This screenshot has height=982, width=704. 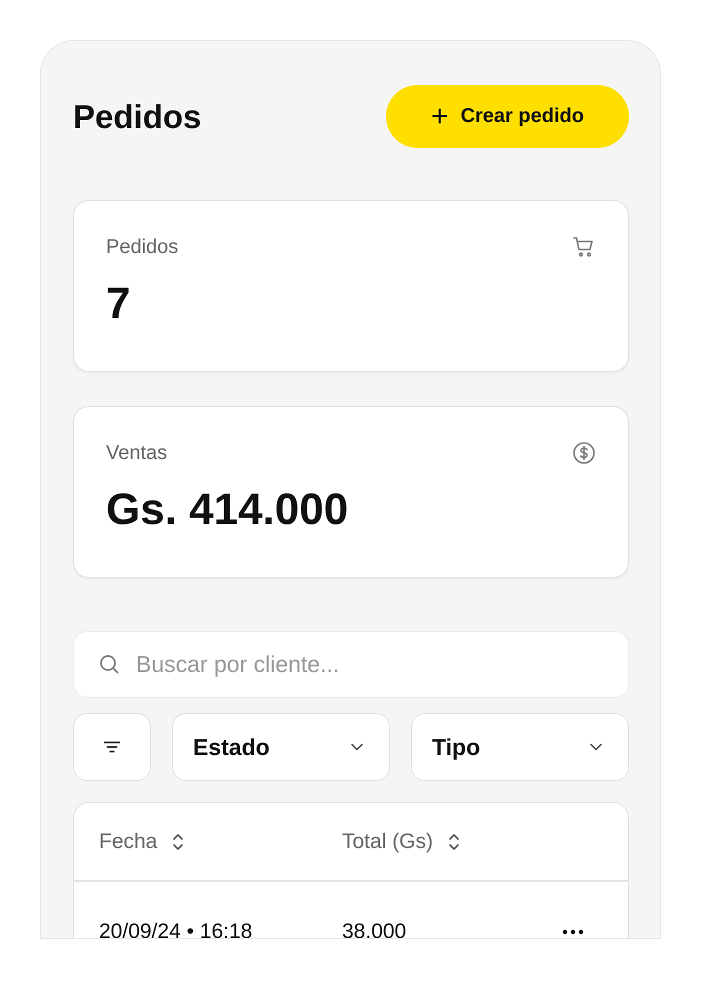 What do you see at coordinates (220, 842) in the screenshot?
I see `column-header: Fecha` at bounding box center [220, 842].